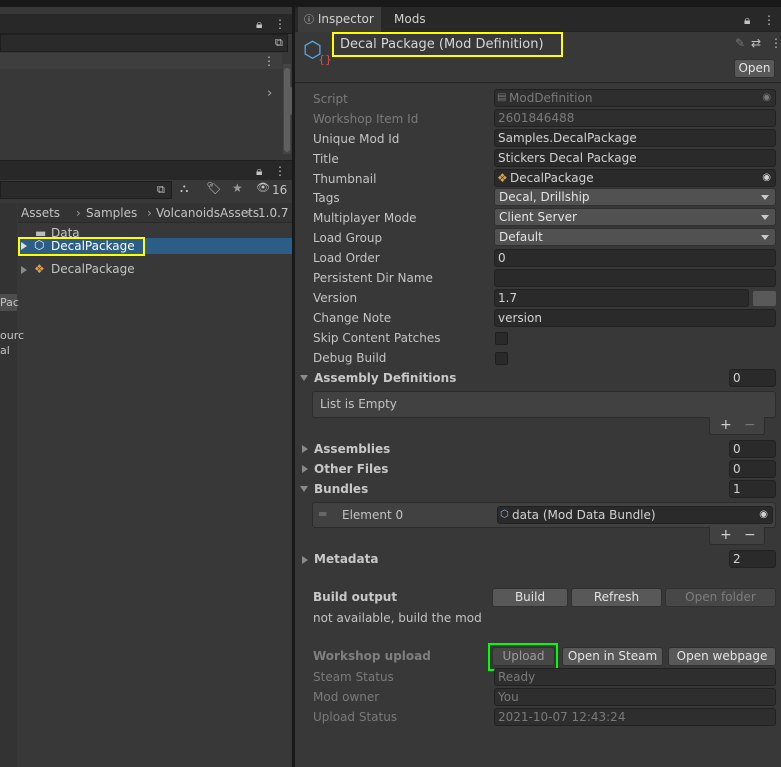  What do you see at coordinates (635, 98) in the screenshot?
I see `script-field: ▤ ModDefinition ◉` at bounding box center [635, 98].